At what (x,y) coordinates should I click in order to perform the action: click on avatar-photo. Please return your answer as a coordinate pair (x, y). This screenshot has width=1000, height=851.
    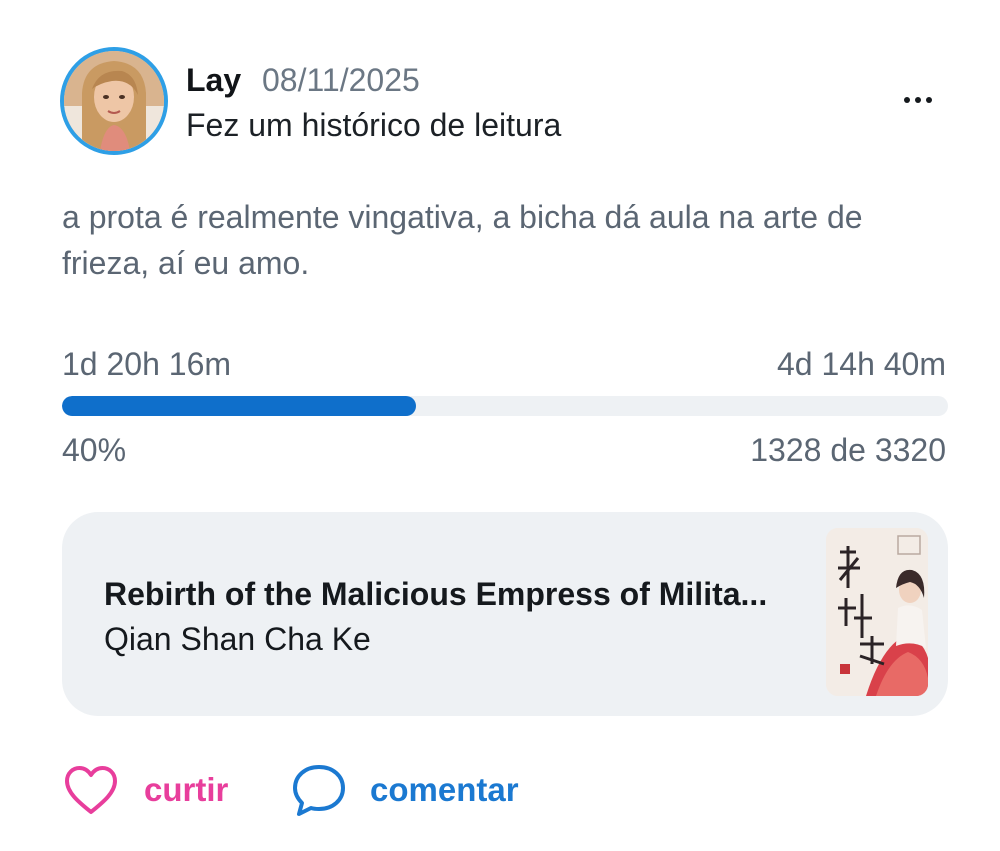
    Looking at the image, I should click on (114, 101).